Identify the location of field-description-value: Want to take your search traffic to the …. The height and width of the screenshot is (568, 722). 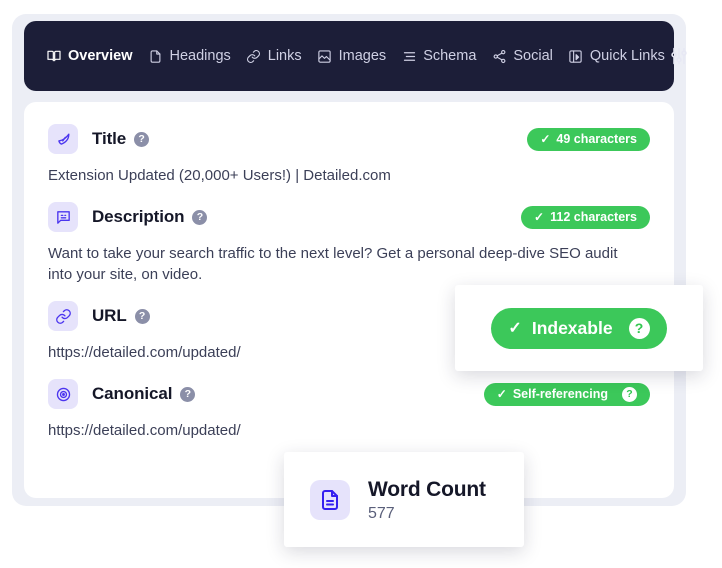
(333, 264).